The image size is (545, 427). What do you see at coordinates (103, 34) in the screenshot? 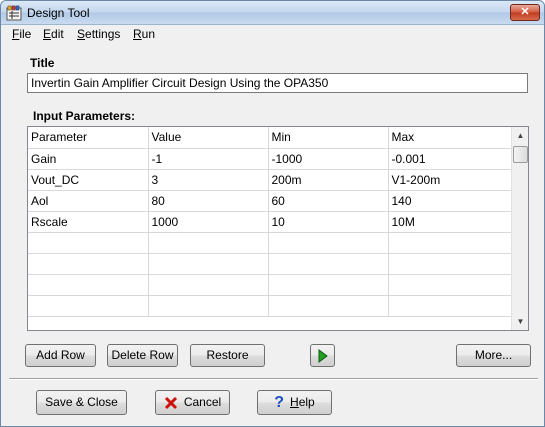
I see `menu-settings-label: ettings` at bounding box center [103, 34].